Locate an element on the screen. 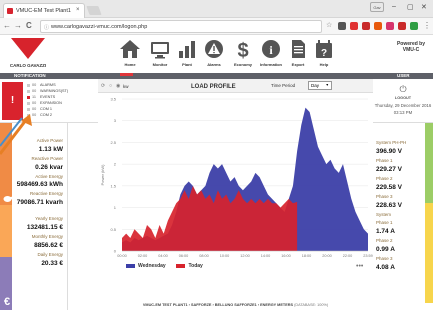  x-tick-label: 06:00 is located at coordinates (184, 256).